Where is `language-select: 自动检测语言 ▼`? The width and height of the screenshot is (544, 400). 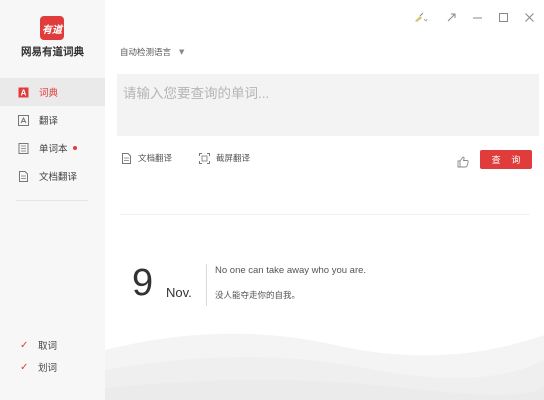 language-select: 自动检测语言 ▼ is located at coordinates (152, 52).